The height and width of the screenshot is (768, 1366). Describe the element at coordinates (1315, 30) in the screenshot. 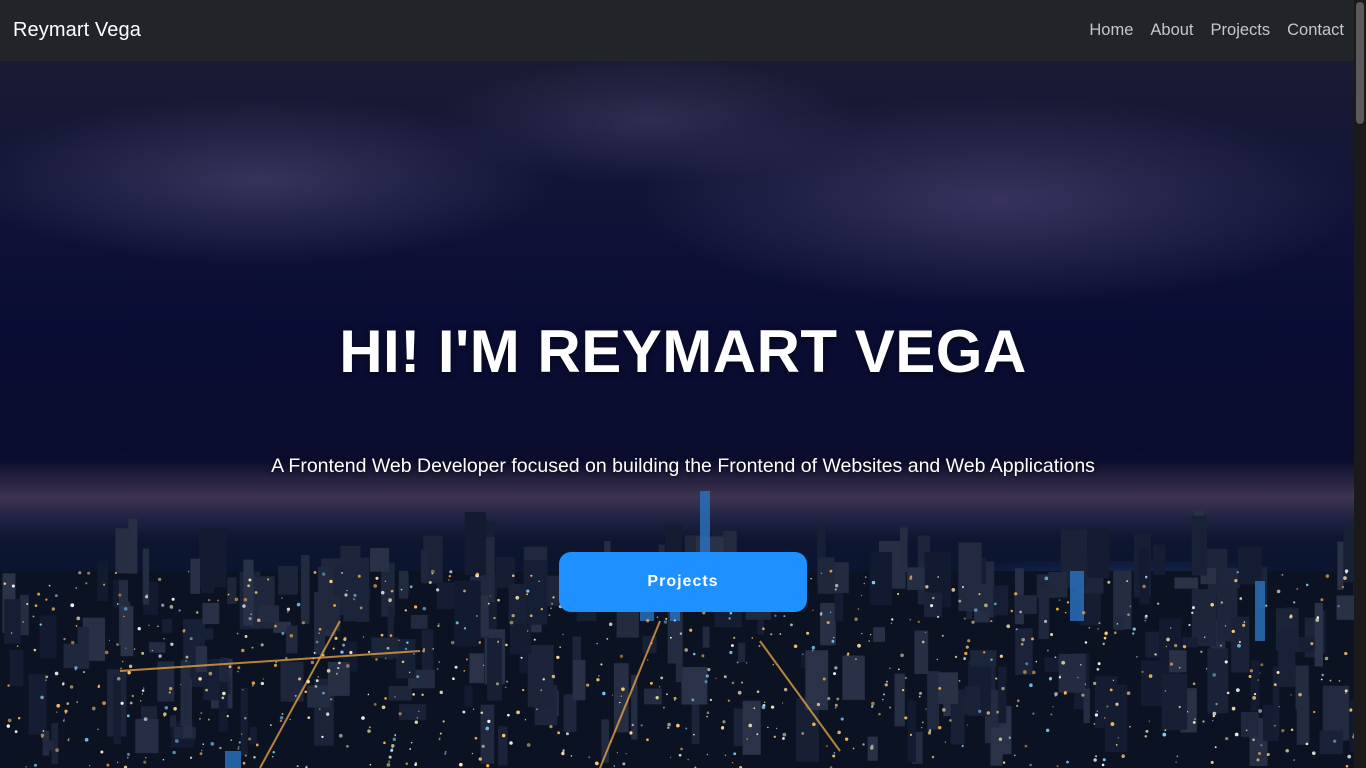

I see `nav-link-contact: Contact` at that location.